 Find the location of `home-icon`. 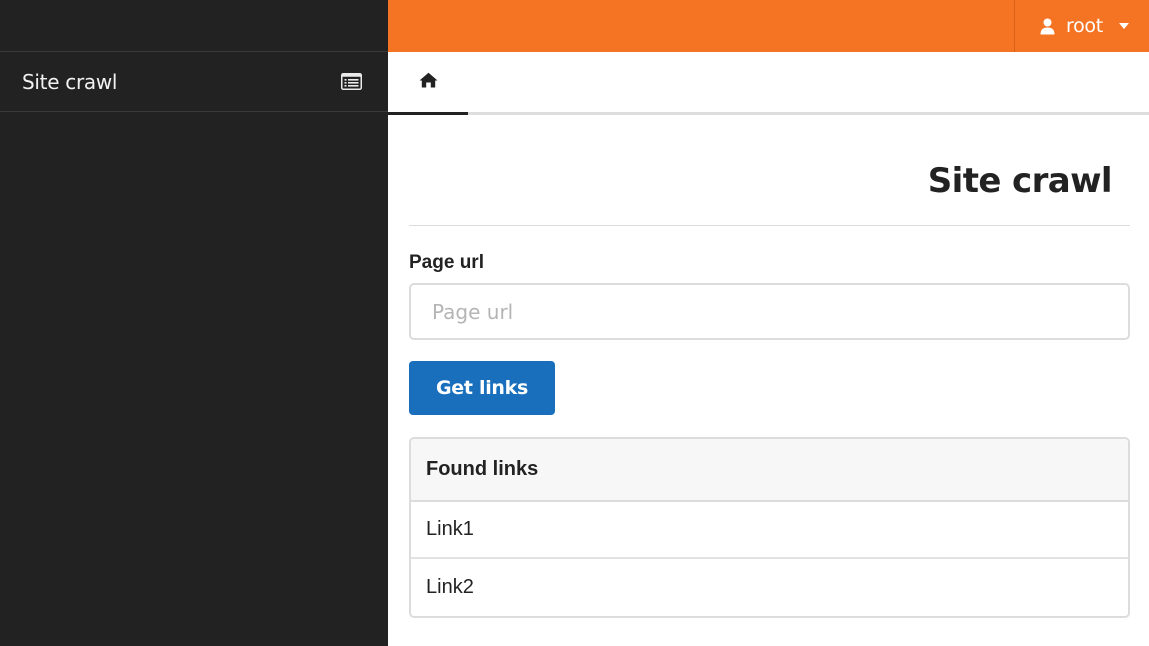

home-icon is located at coordinates (428, 82).